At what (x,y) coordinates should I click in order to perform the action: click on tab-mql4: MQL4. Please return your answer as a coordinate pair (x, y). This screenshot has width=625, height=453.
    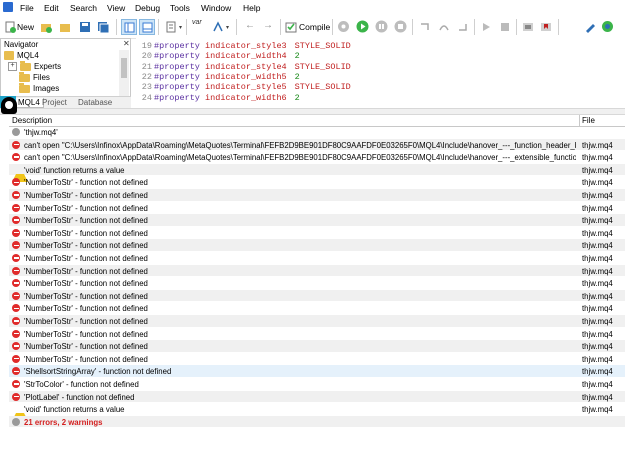
    Looking at the image, I should click on (29, 103).